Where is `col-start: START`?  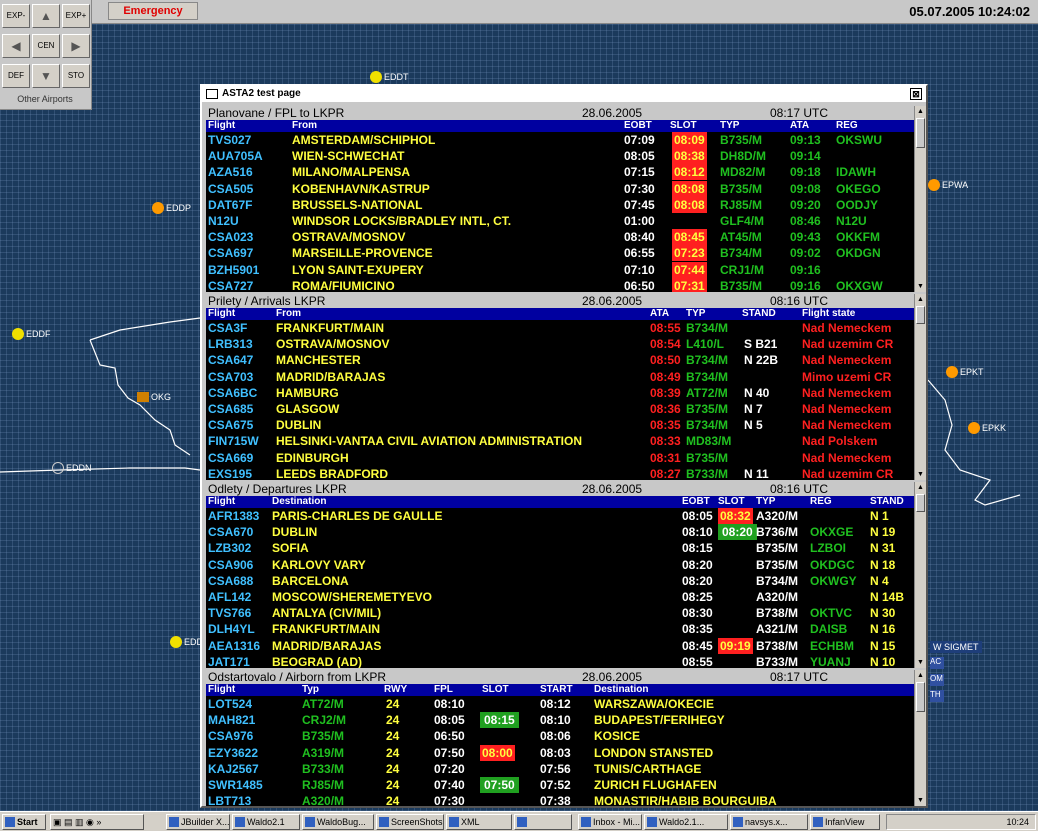
col-start: START is located at coordinates (556, 690).